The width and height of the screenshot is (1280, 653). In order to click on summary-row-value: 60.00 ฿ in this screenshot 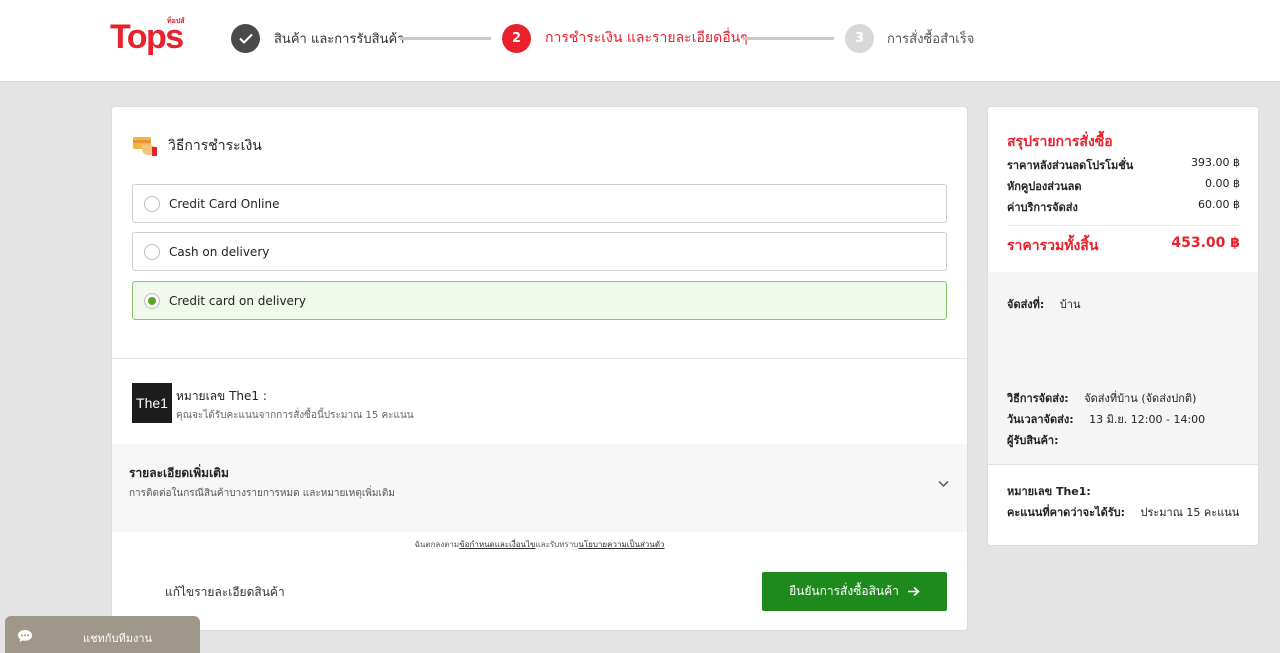, I will do `click(1219, 204)`.